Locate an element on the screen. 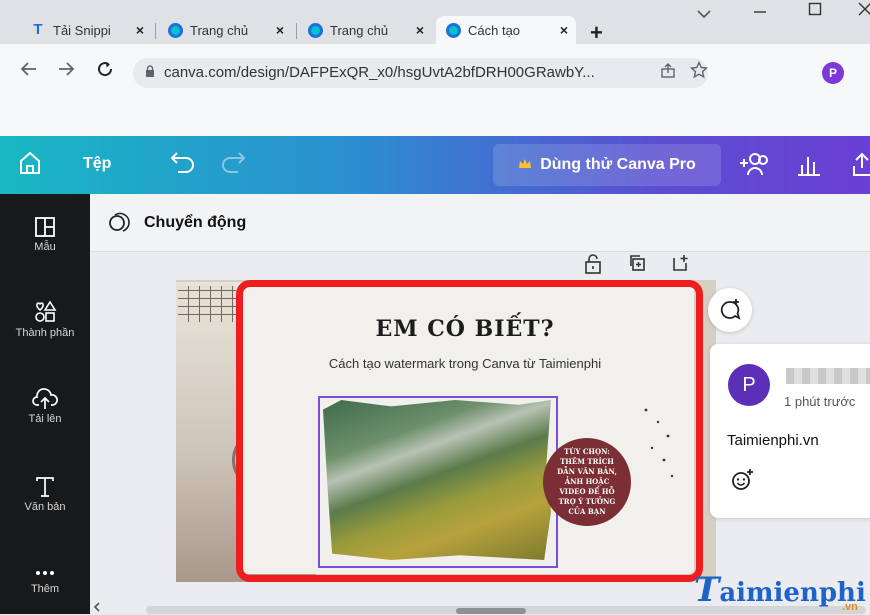  comment-card: P 1 phút trước Taimienphi.vn is located at coordinates (790, 431).